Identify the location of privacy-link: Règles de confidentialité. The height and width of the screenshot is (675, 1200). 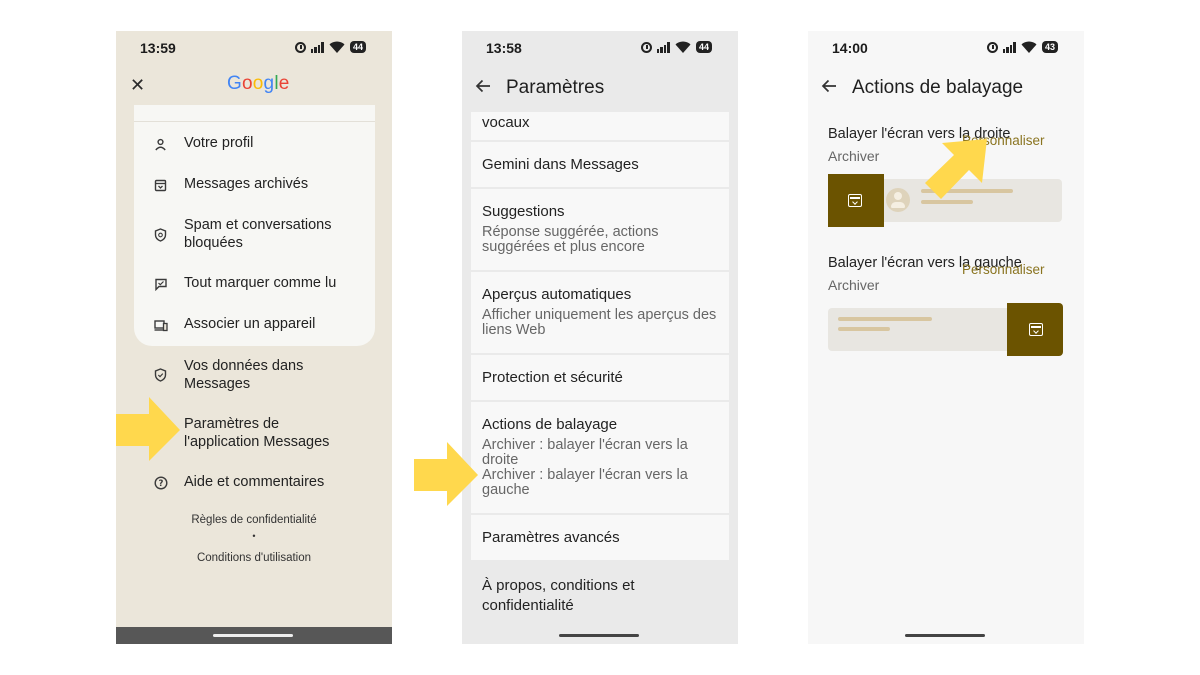
(254, 520).